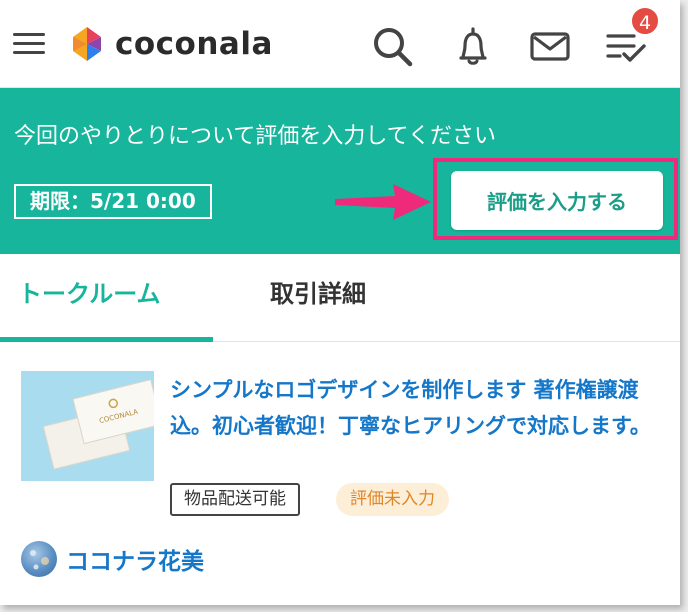 The image size is (688, 612). I want to click on logo: coconala, so click(170, 44).